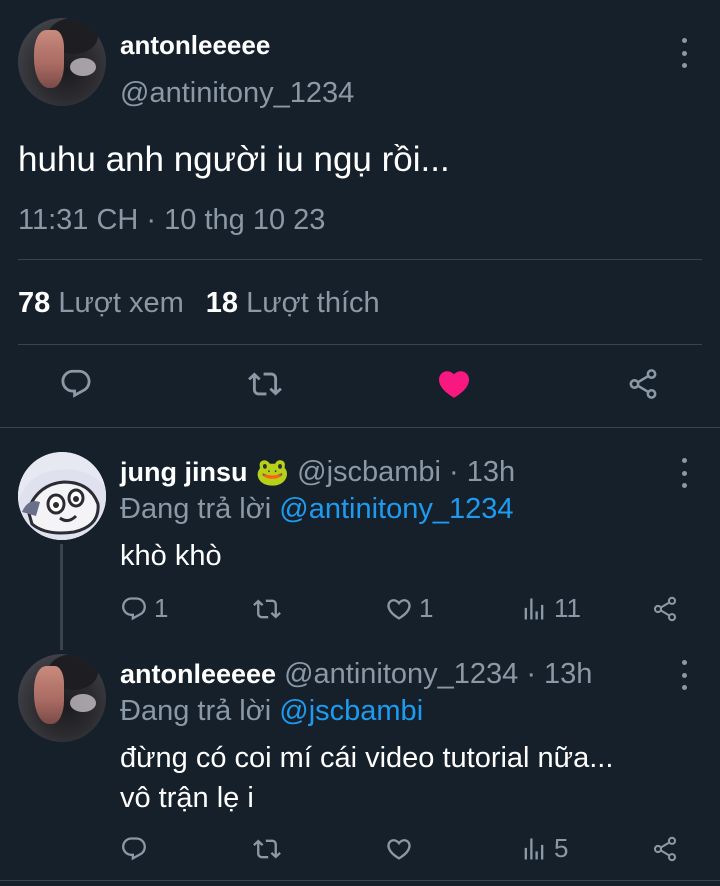 This screenshot has width=720, height=886. I want to click on reply-header: antonleeeee @antinitony_1234 · 13h, so click(356, 674).